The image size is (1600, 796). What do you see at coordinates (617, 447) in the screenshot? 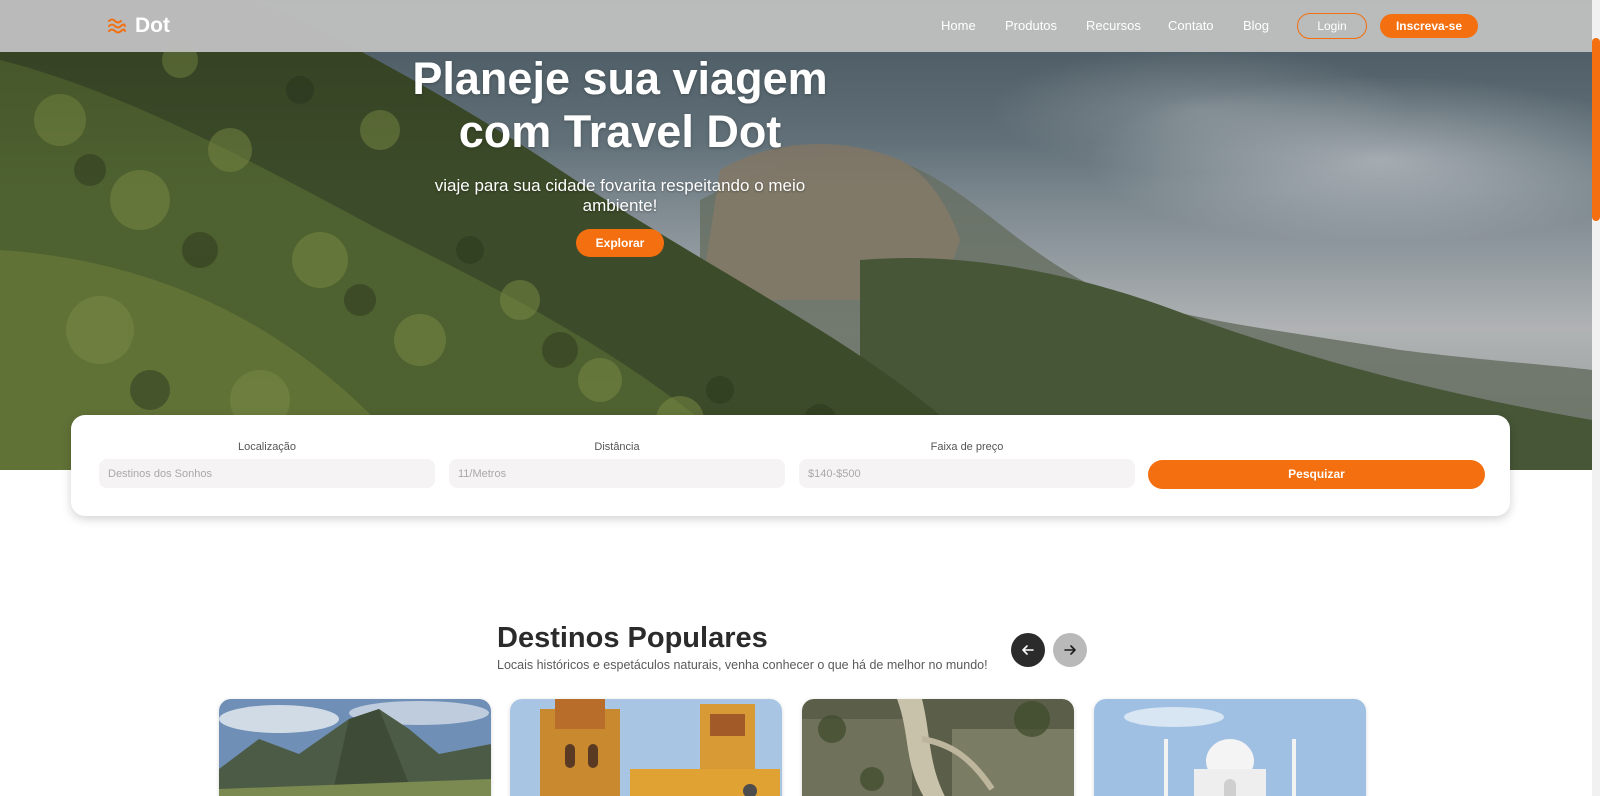
I see `distance-label: Distância` at bounding box center [617, 447].